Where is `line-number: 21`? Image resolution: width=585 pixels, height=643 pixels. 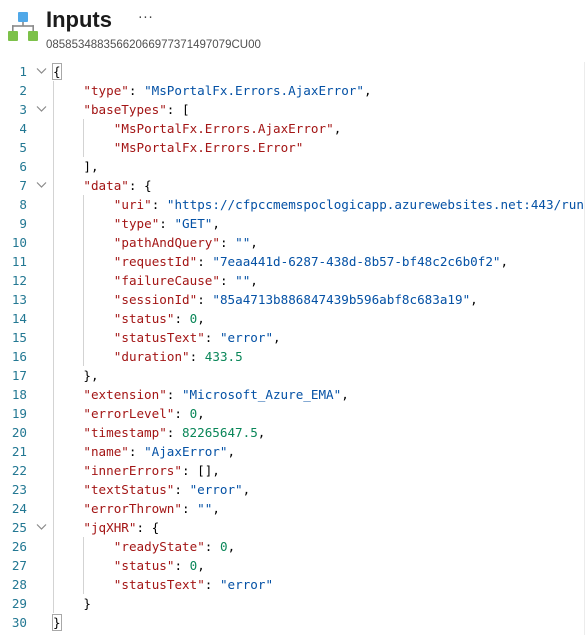 line-number: 21 is located at coordinates (19, 451).